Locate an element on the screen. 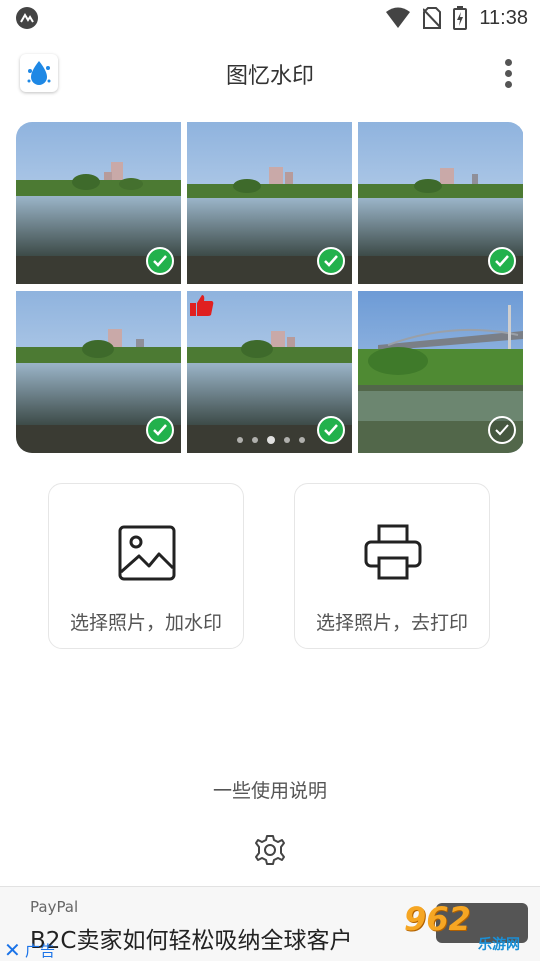  print-photos-label: 选择照片，去打印 is located at coordinates (391, 623).